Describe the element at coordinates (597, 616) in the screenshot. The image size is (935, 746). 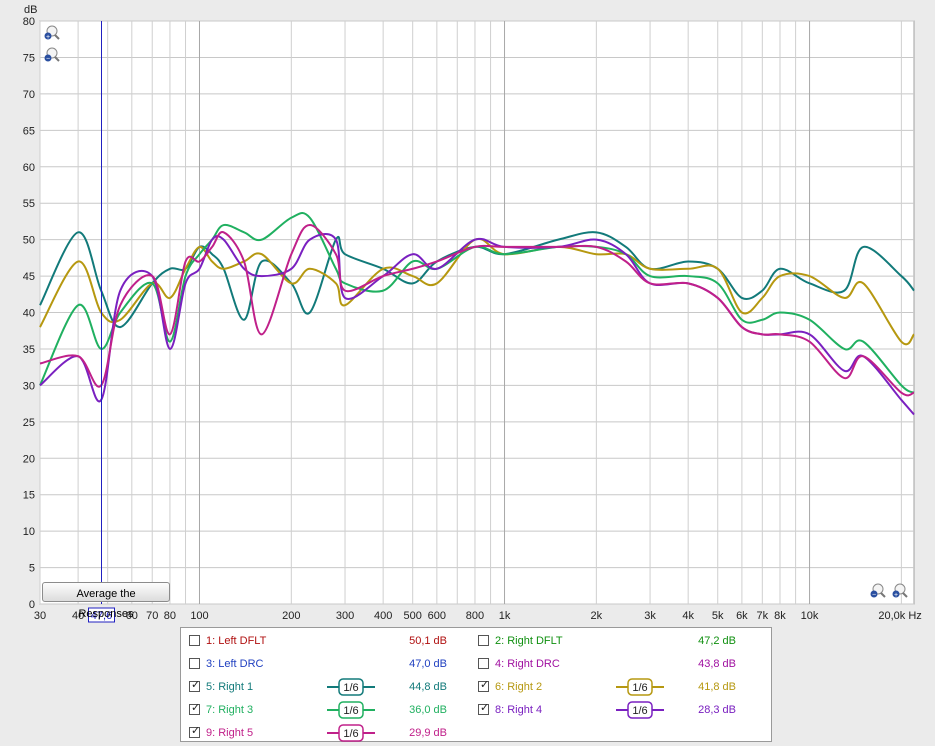
I see `x-tick-label: 2k` at that location.